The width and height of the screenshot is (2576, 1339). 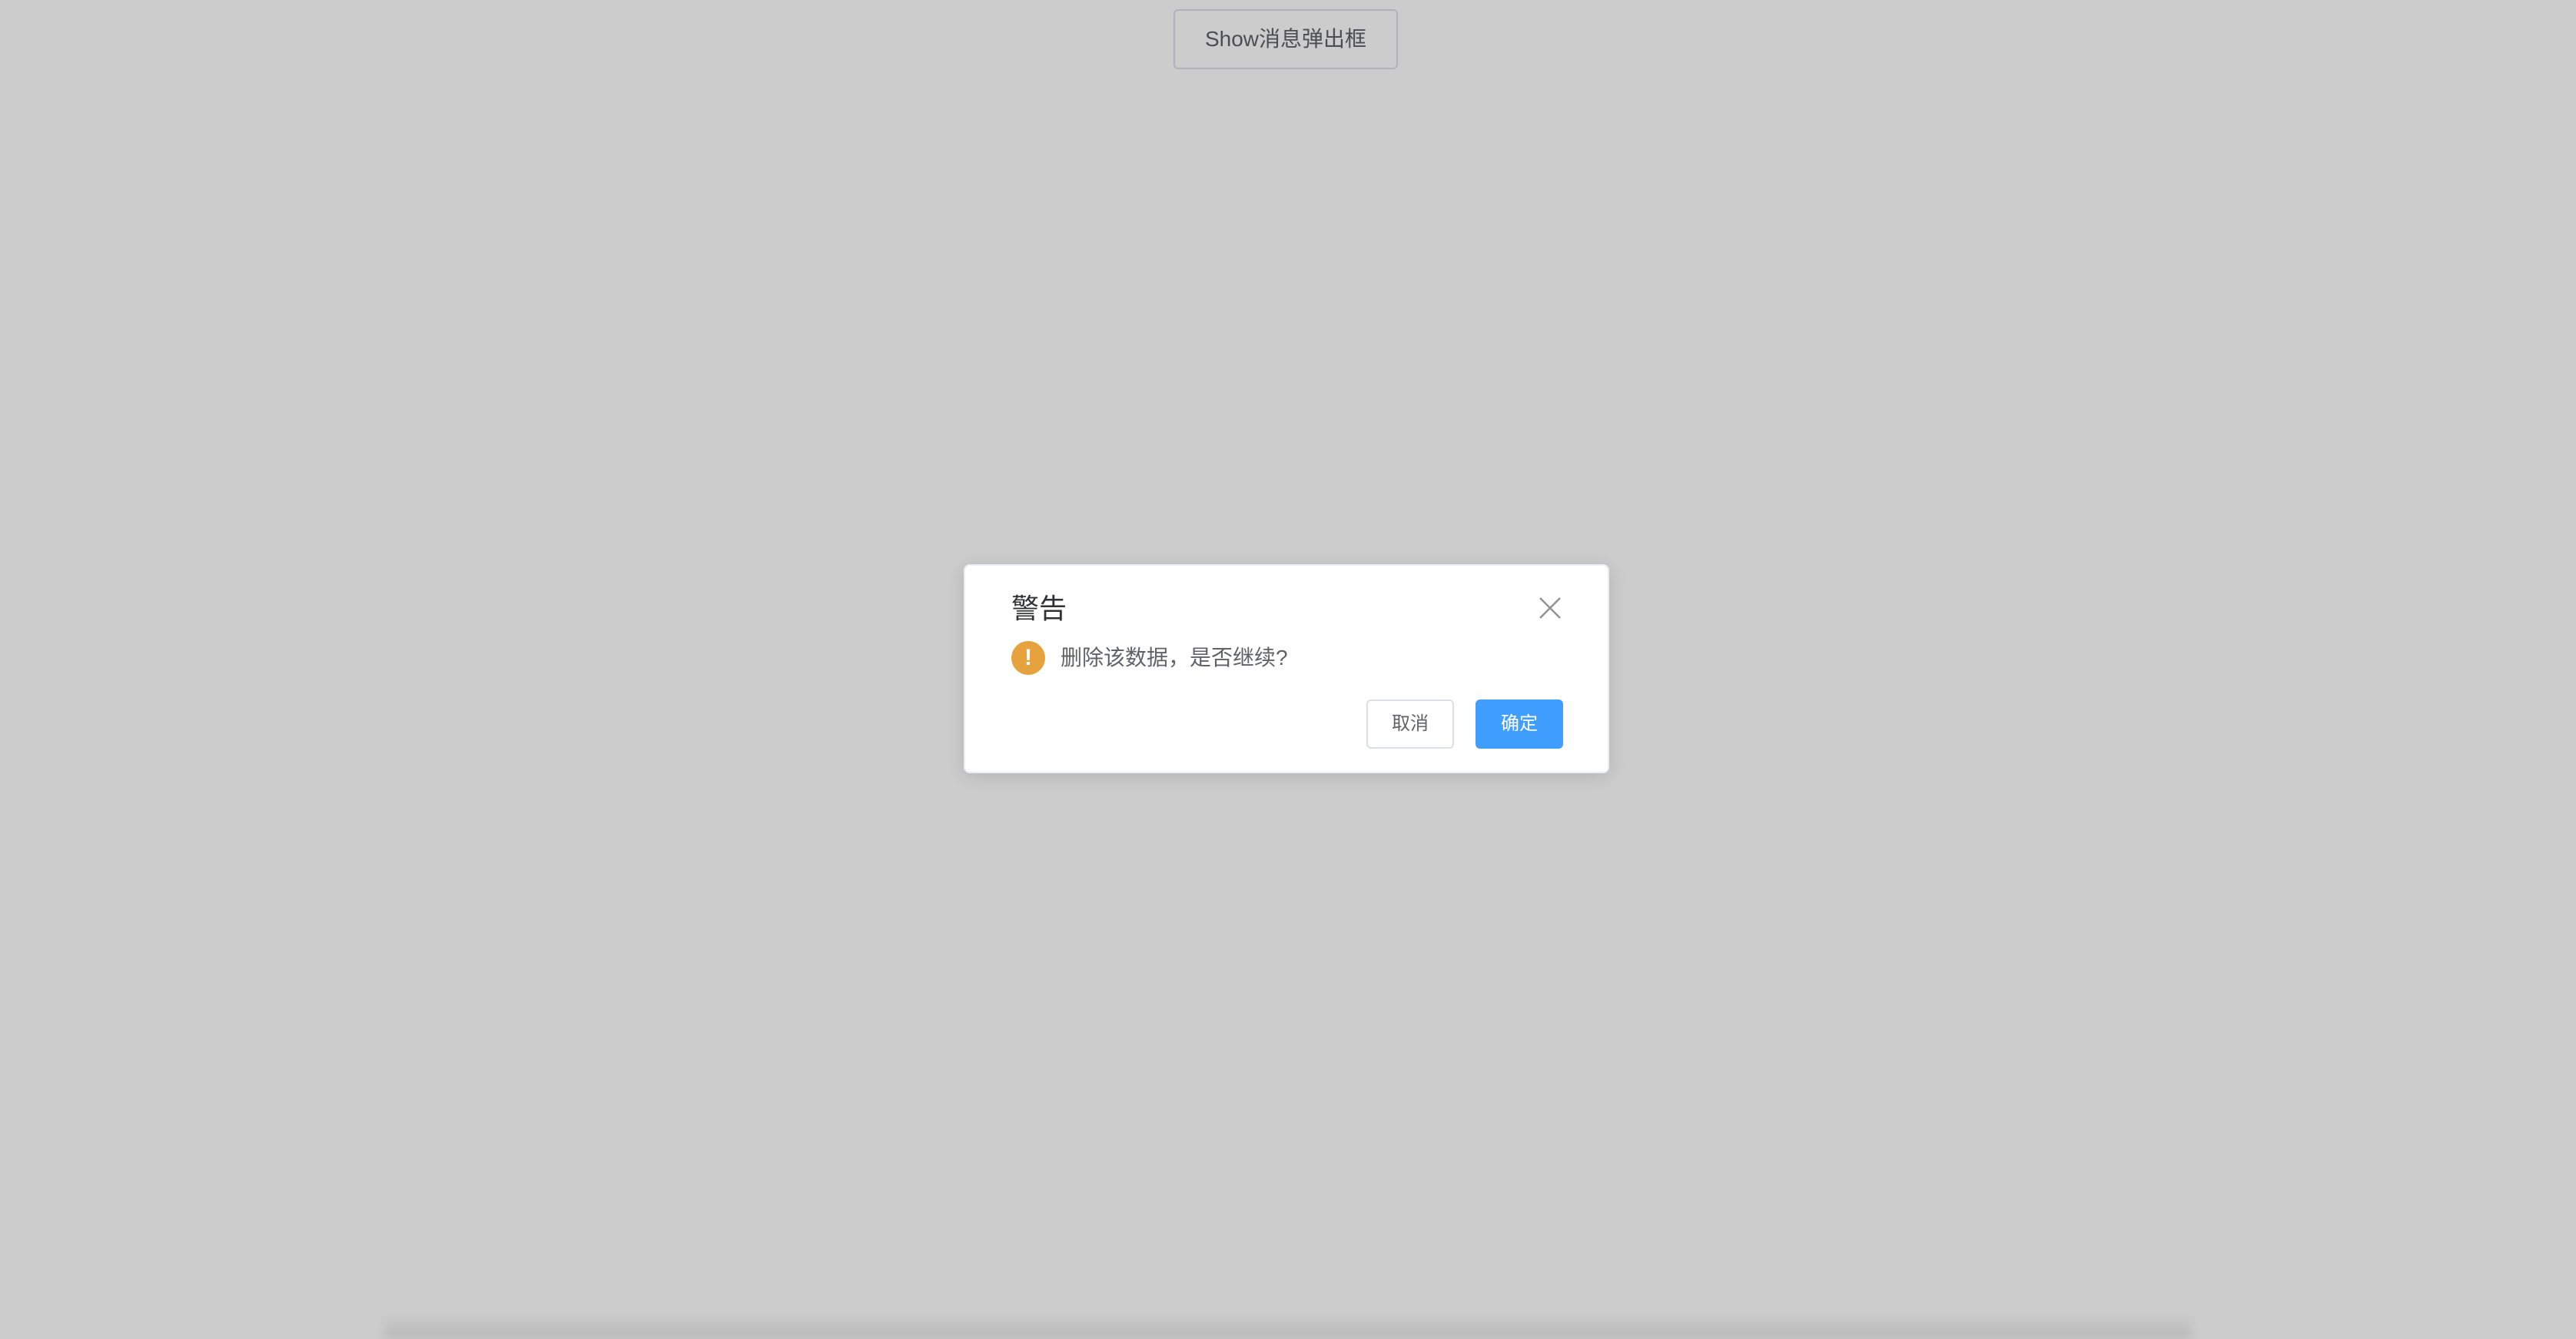 What do you see at coordinates (1039, 608) in the screenshot?
I see `dialog-title: 警告` at bounding box center [1039, 608].